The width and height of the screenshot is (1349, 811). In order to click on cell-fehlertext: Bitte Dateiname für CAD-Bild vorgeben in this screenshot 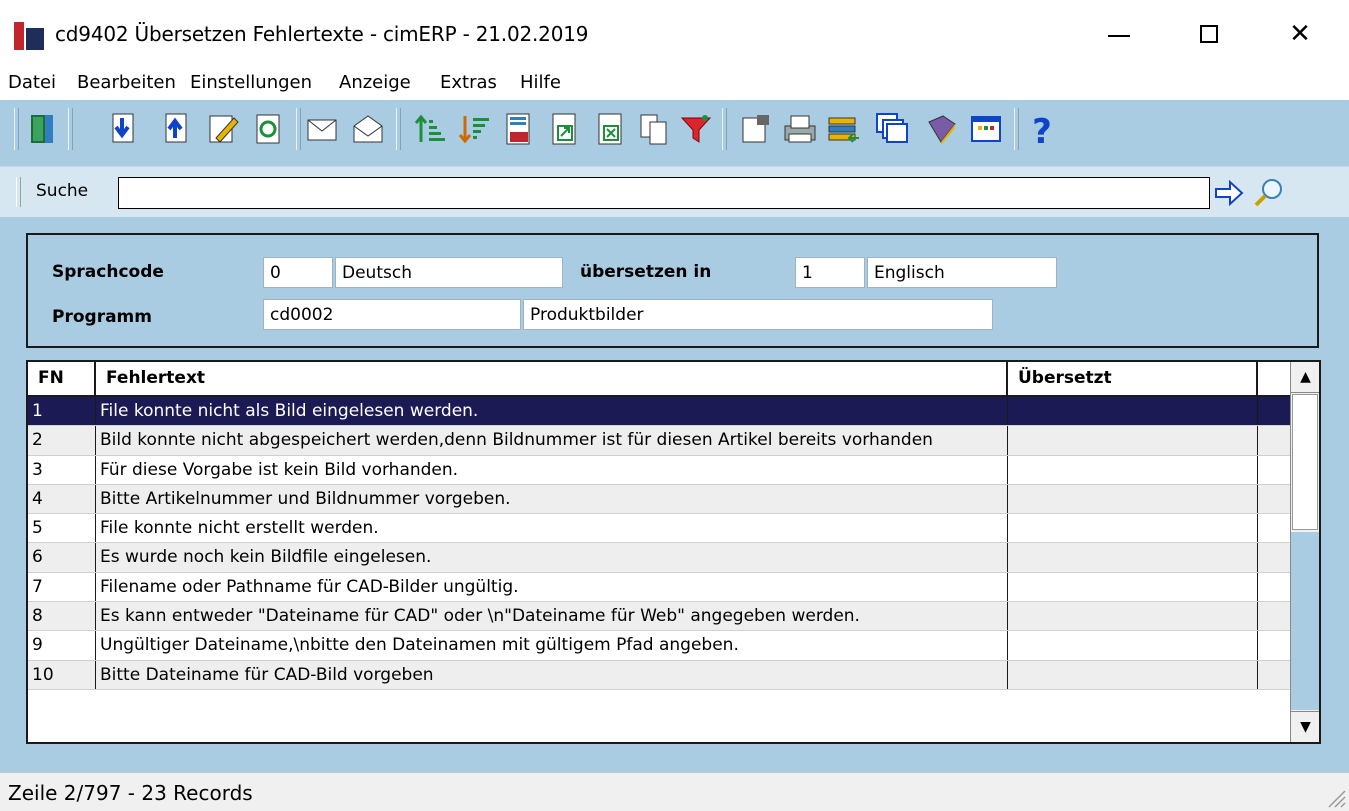, I will do `click(552, 674)`.